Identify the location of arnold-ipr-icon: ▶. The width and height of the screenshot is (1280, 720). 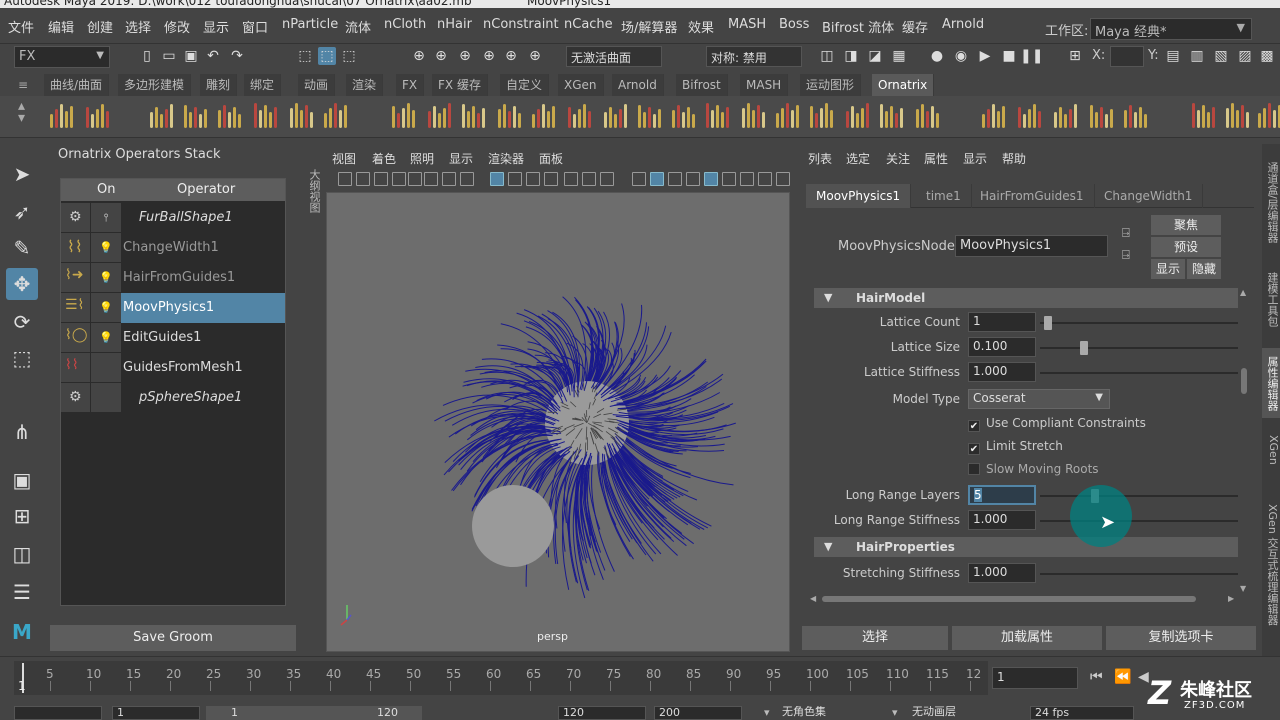
(985, 56).